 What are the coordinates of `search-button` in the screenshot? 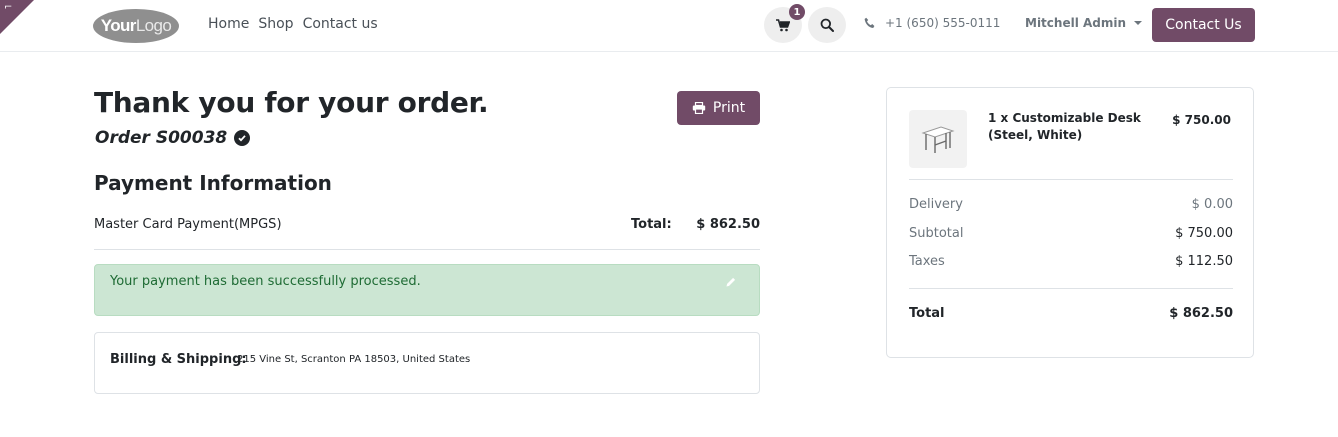 It's located at (827, 25).